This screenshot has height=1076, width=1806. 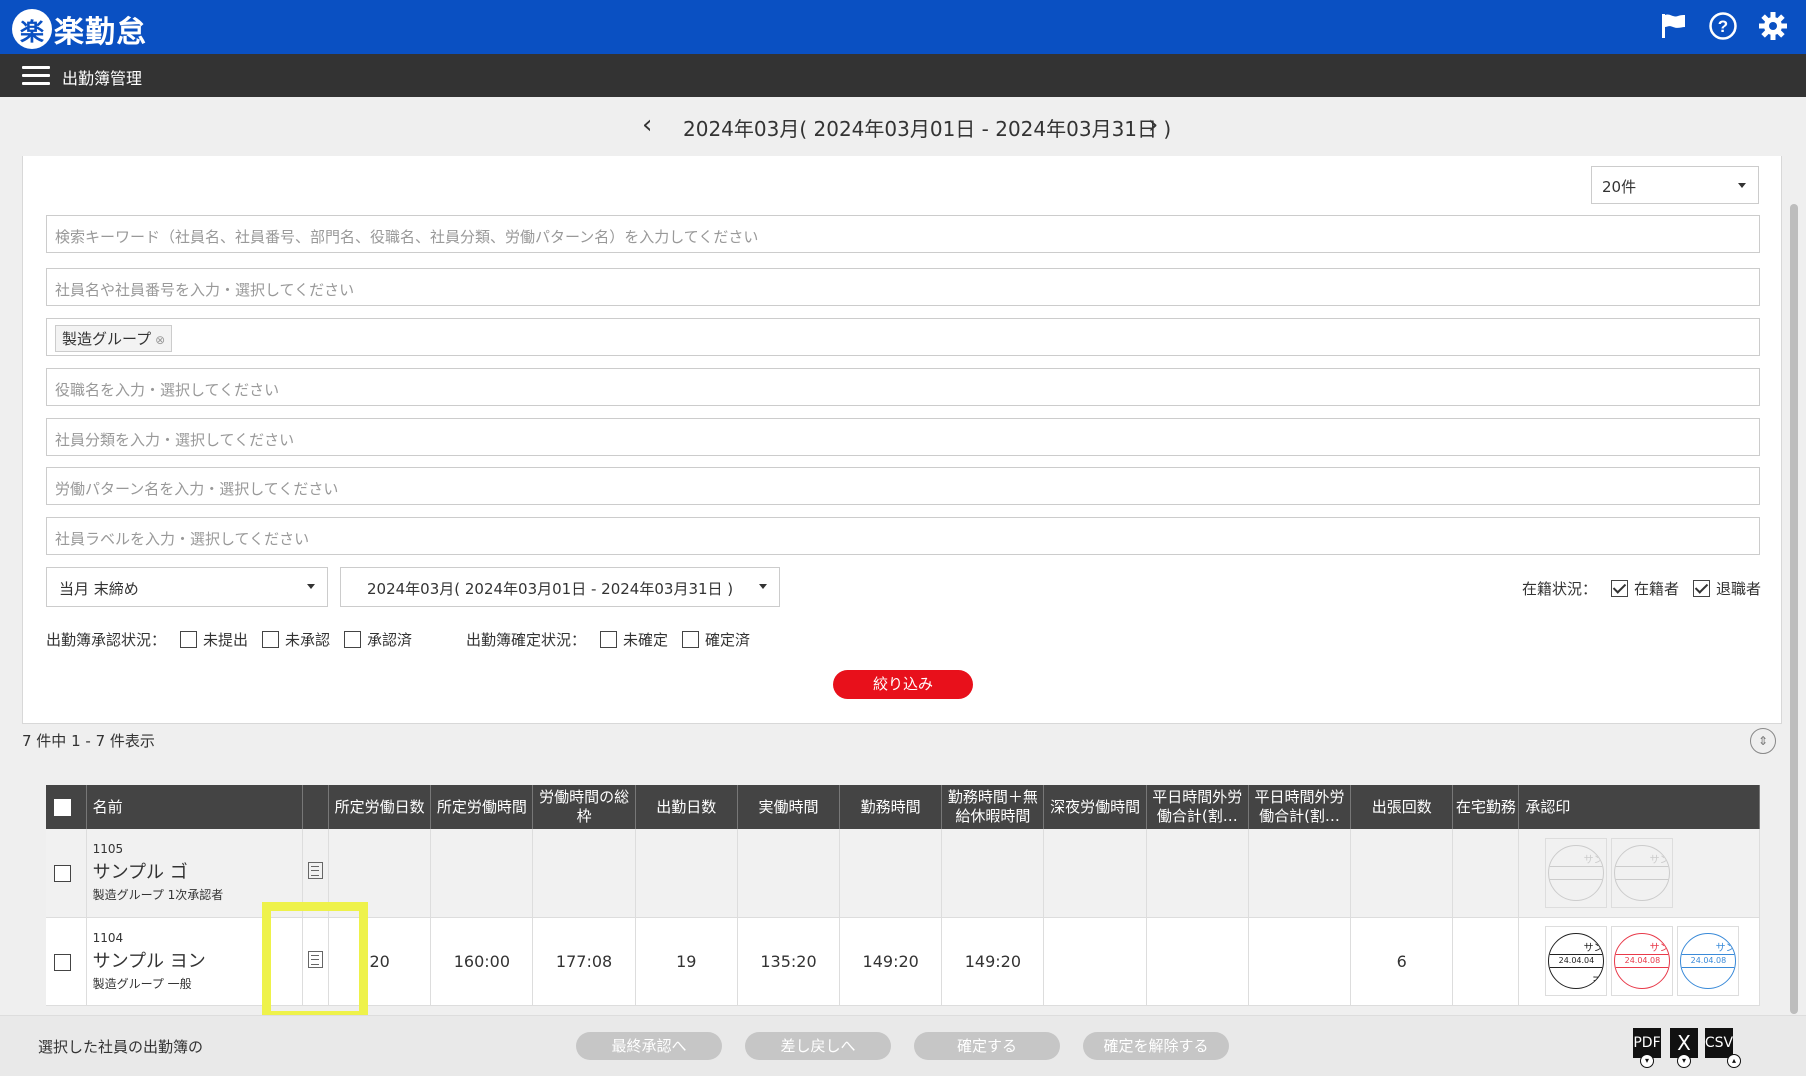 I want to click on confirm-status: 出勤簿確定状況： 未確定 確定済, so click(x=608, y=639).